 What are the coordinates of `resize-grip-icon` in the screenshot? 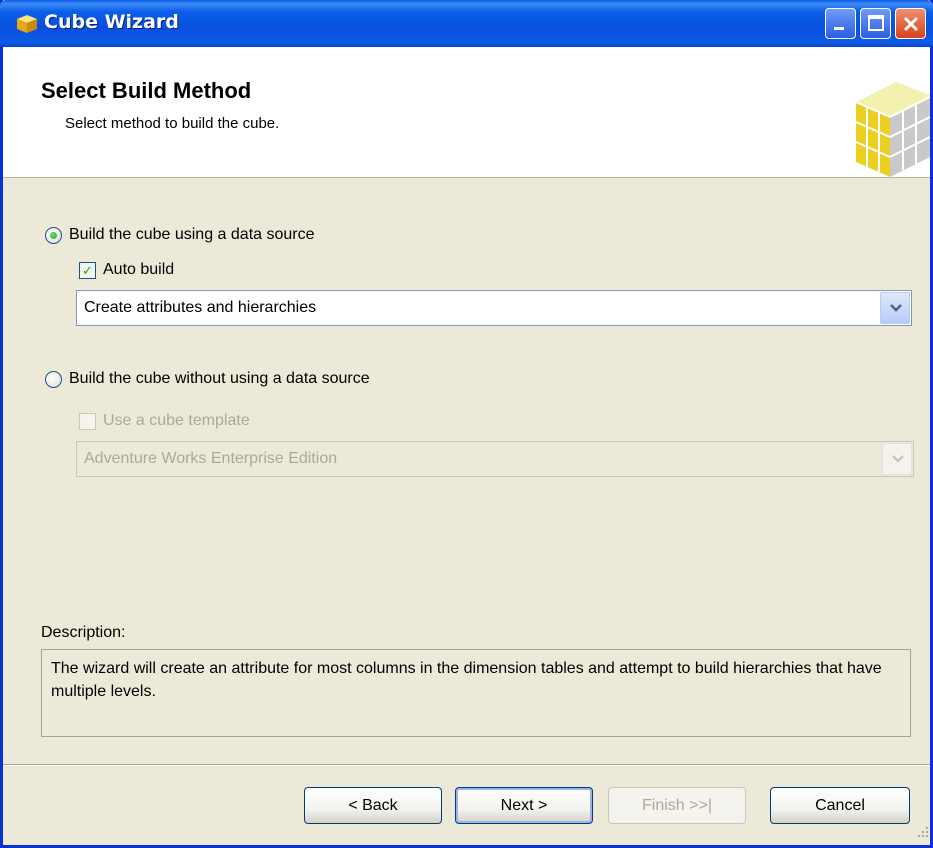 It's located at (923, 832).